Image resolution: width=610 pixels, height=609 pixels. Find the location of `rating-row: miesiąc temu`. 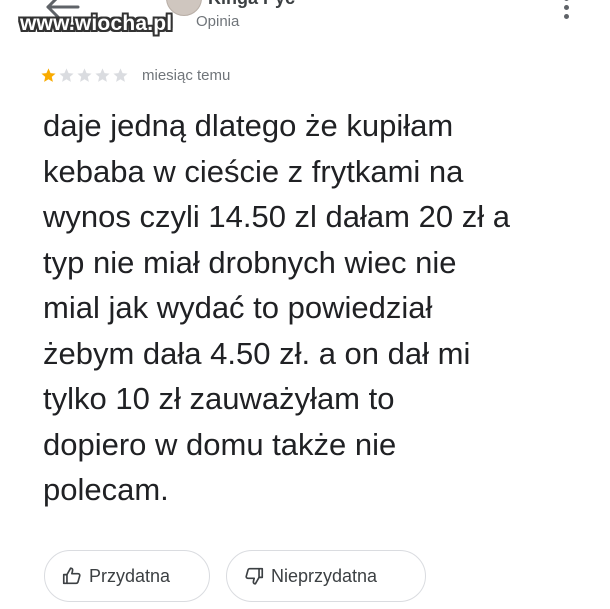

rating-row: miesiąc temu is located at coordinates (135, 75).